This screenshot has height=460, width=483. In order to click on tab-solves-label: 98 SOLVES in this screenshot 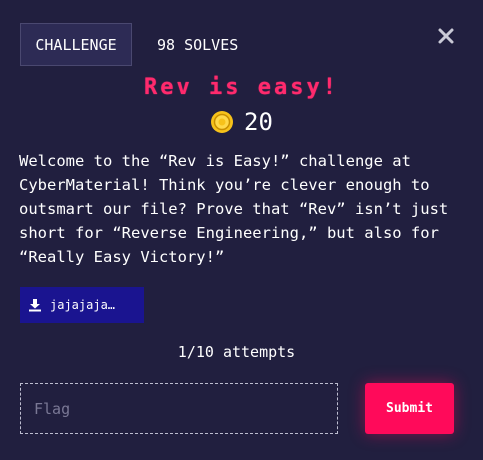, I will do `click(198, 44)`.